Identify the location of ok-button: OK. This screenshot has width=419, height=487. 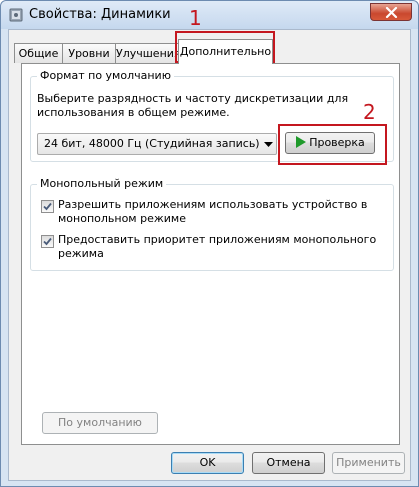
(207, 463).